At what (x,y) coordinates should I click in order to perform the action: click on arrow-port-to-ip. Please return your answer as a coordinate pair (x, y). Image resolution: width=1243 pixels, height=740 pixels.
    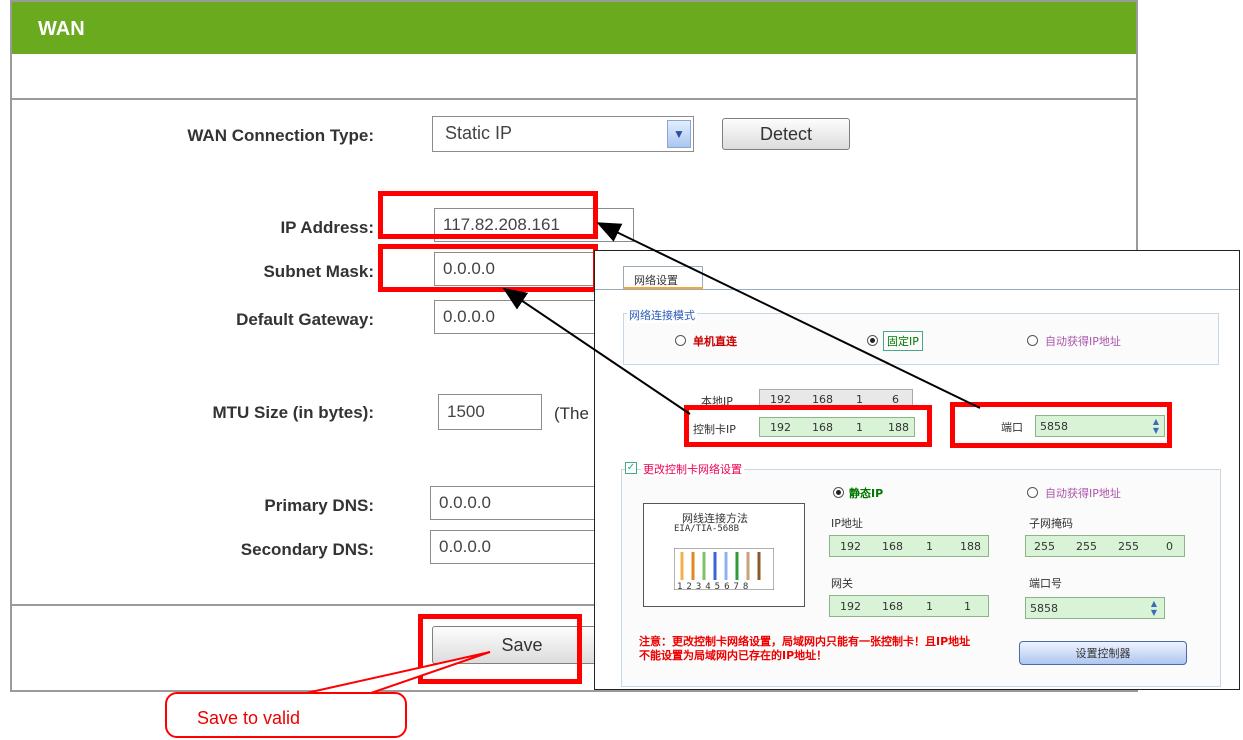
    Looking at the image, I should click on (788, 315).